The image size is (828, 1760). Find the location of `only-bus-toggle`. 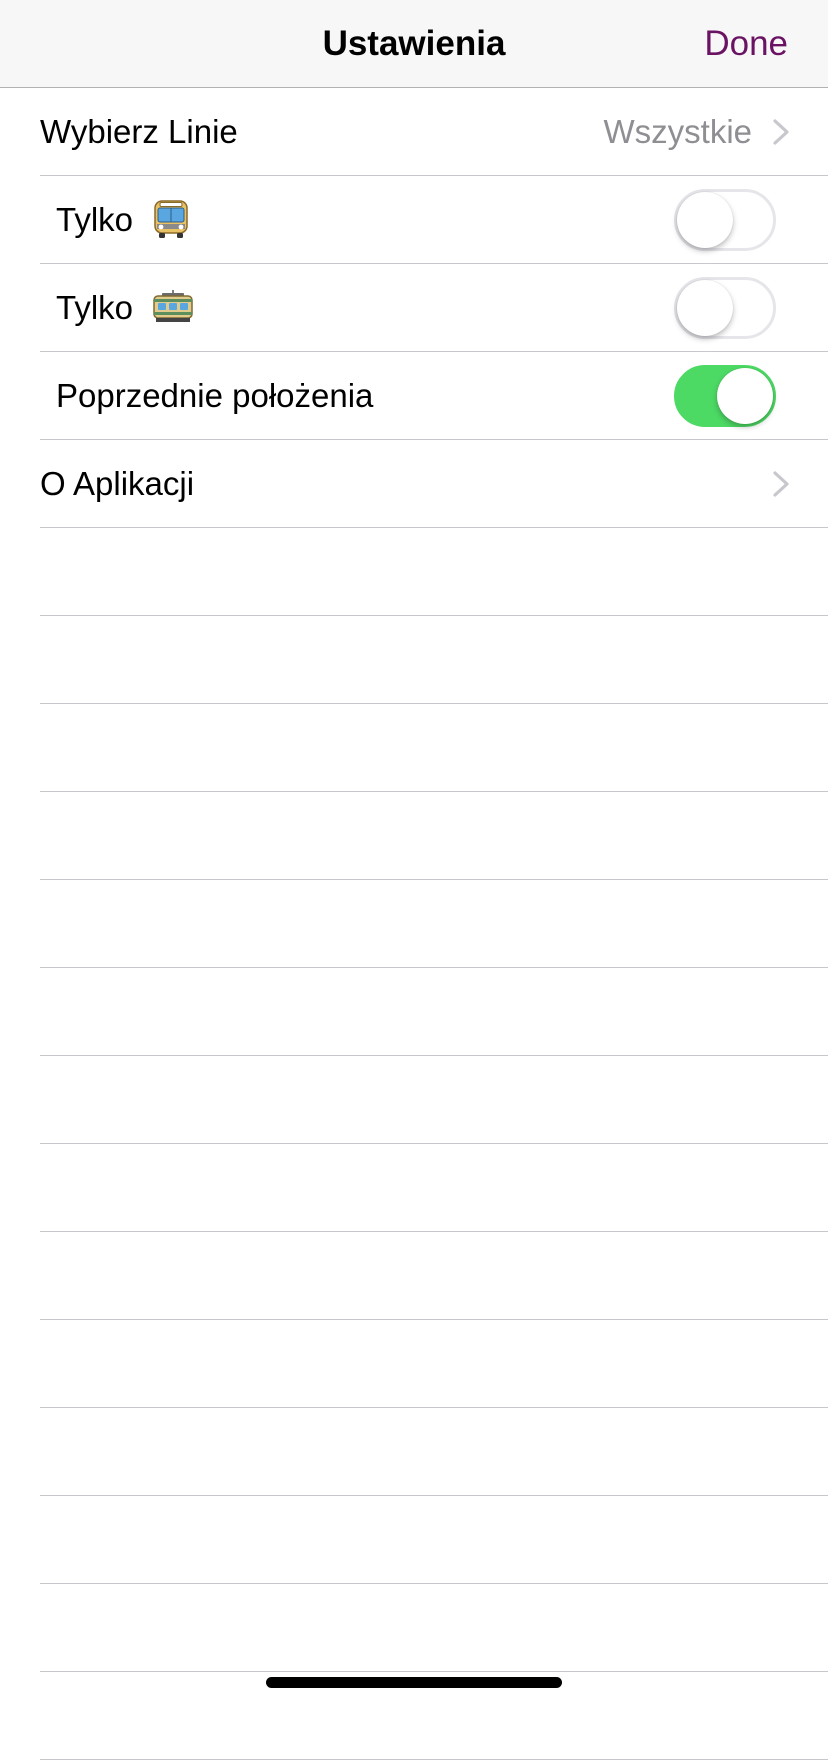

only-bus-toggle is located at coordinates (725, 220).